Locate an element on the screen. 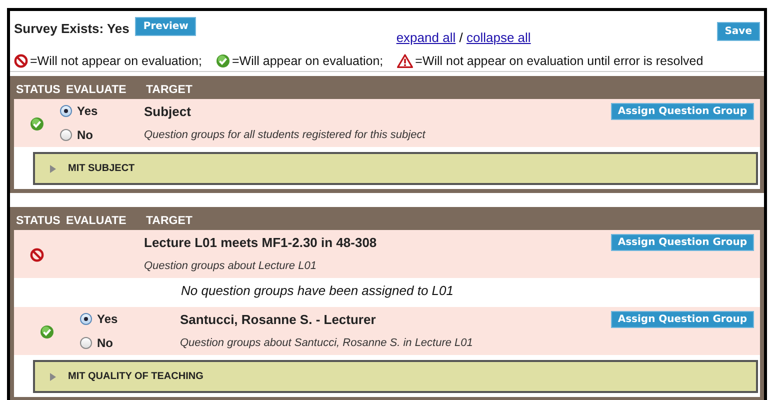  legend-text: =Will not appear on evaluation; is located at coordinates (116, 61).